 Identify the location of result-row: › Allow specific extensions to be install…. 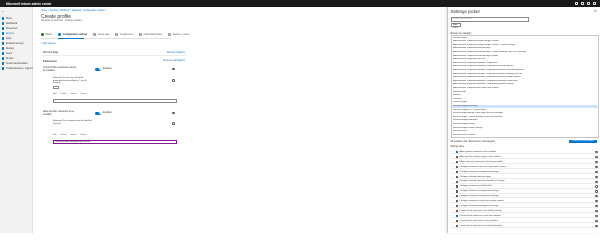
(524, 152).